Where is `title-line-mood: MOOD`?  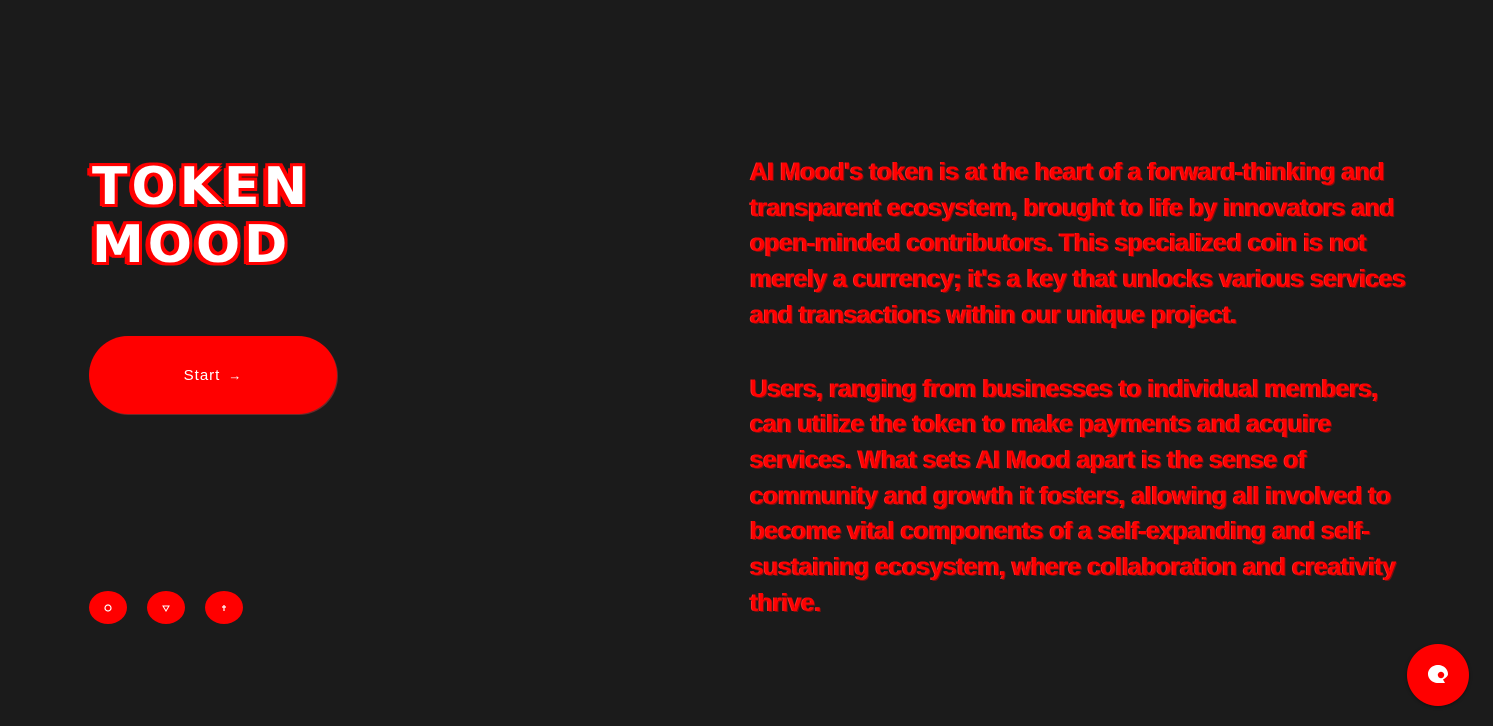 title-line-mood: MOOD is located at coordinates (192, 245).